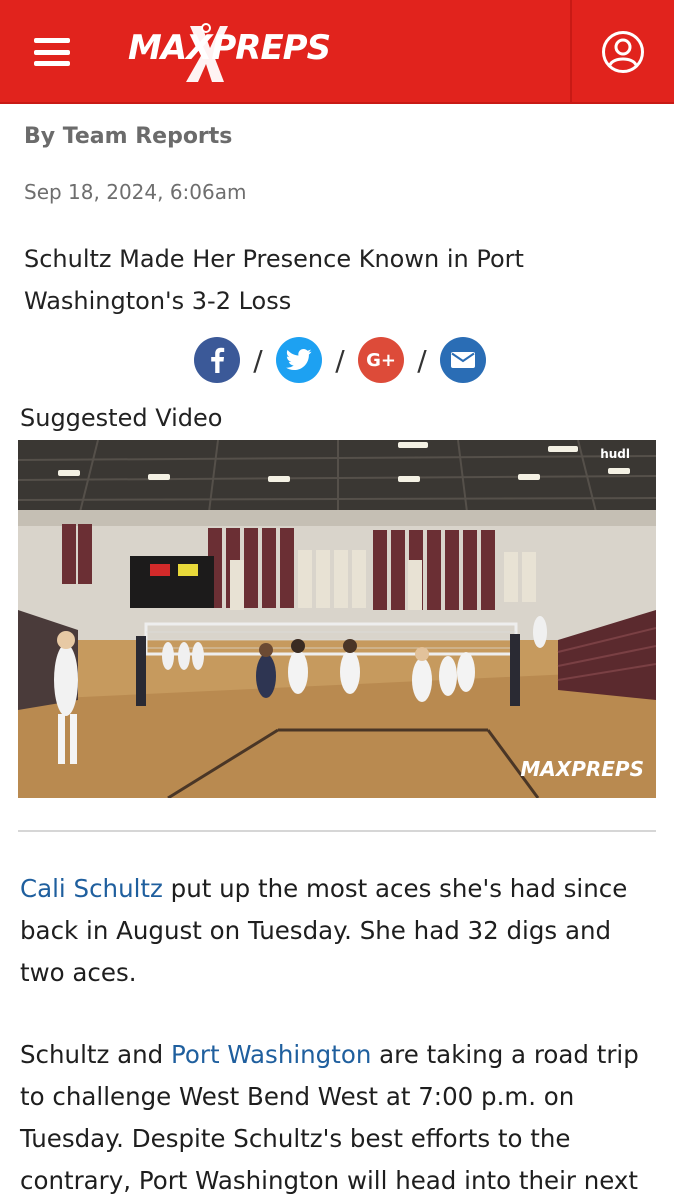 The image size is (674, 1202). What do you see at coordinates (271, 1054) in the screenshot?
I see `team-link-port-washington: Port Washington` at bounding box center [271, 1054].